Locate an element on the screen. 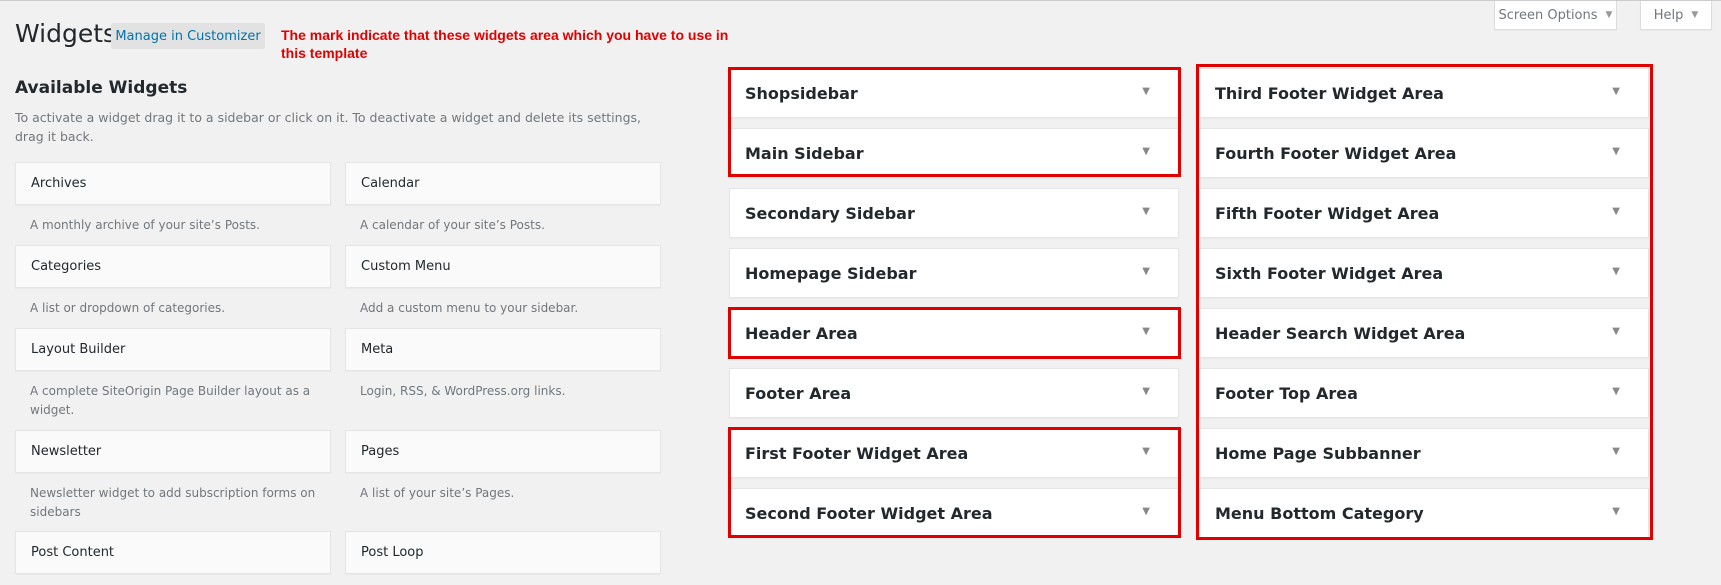 The width and height of the screenshot is (1721, 585). sidebar-first-footer-widget-area: First Footer Widget Area ▼ is located at coordinates (954, 453).